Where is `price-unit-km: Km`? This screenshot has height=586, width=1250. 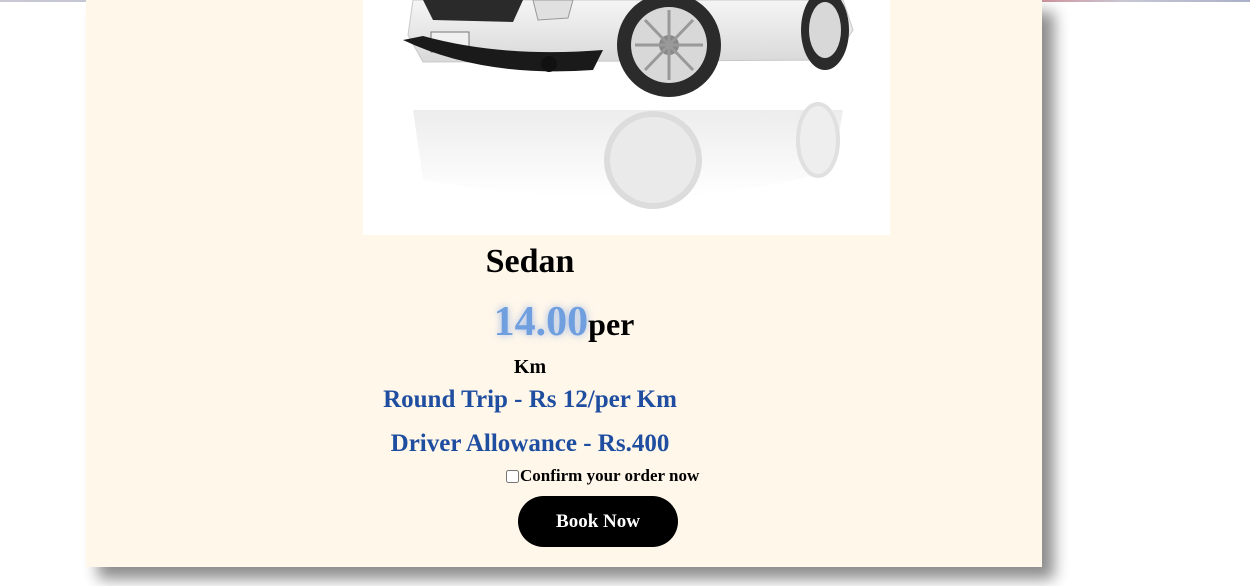
price-unit-km: Km is located at coordinates (530, 367).